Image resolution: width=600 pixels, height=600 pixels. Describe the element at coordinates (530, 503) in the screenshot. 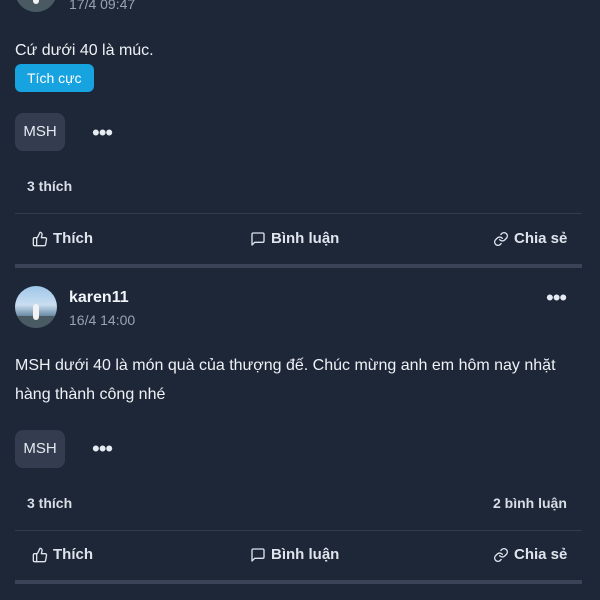

I see `comment-count: 2 bình luận` at that location.